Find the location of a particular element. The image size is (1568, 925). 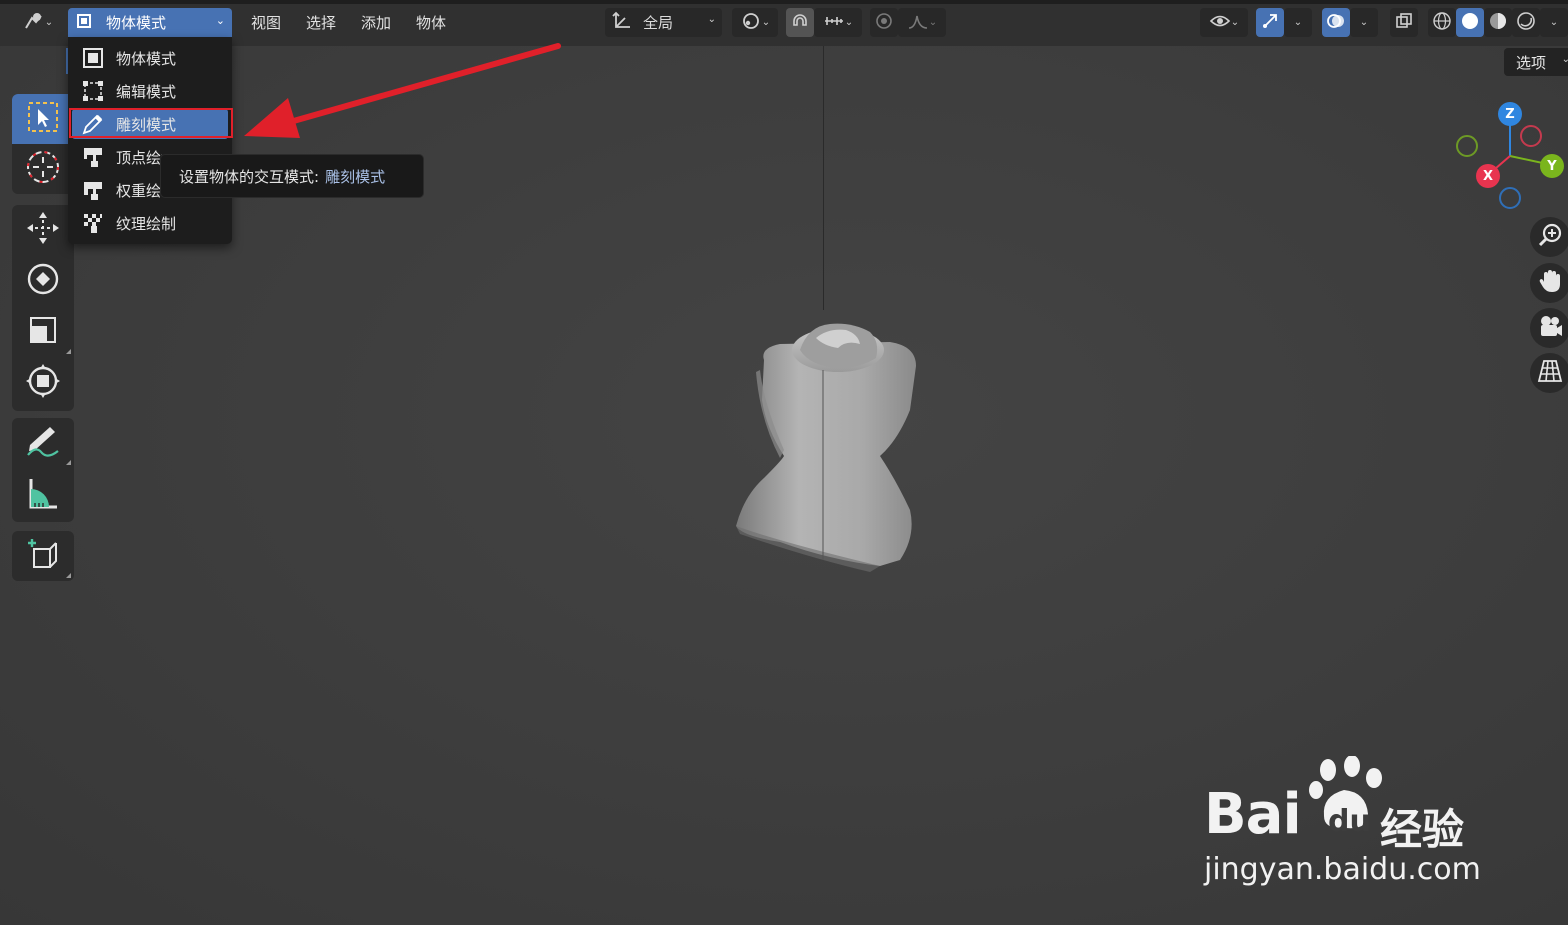

toolbar-group-select is located at coordinates (43, 144).